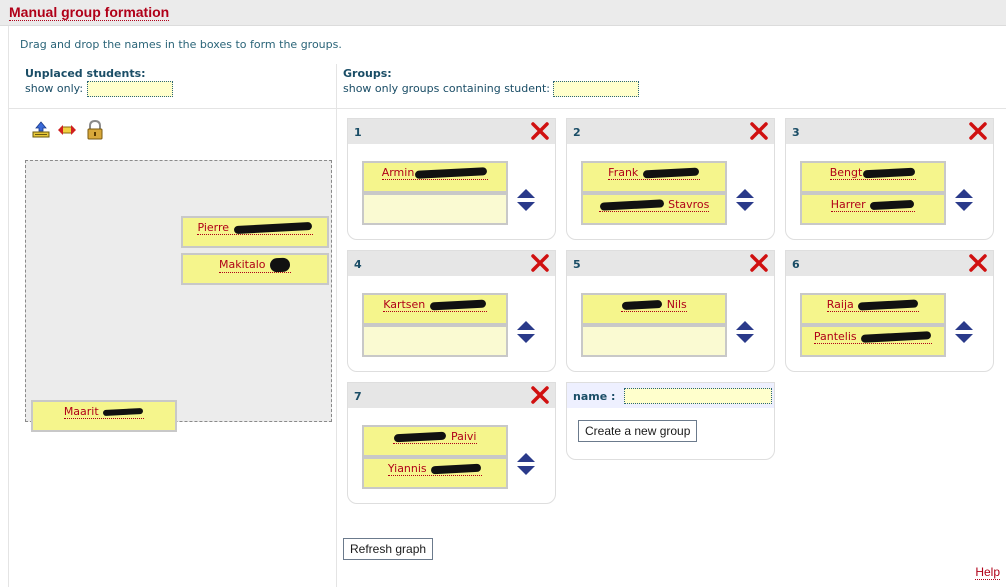 The height and width of the screenshot is (587, 1006). I want to click on group-member: Armin, so click(435, 177).